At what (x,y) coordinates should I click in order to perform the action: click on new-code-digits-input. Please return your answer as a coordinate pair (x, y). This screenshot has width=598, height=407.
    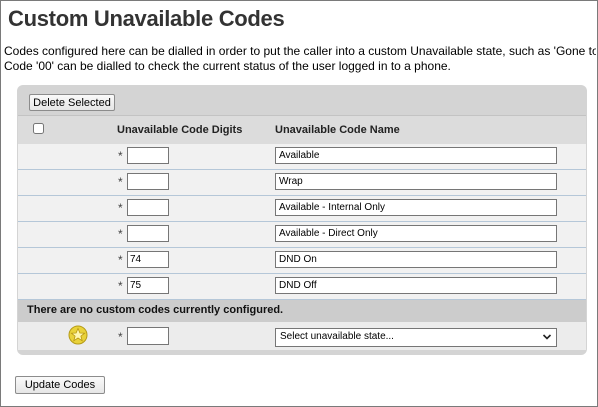
    Looking at the image, I should click on (148, 336).